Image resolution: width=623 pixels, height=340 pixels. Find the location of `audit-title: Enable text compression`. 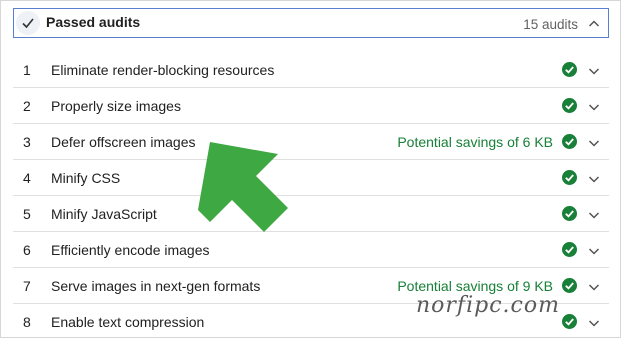

audit-title: Enable text compression is located at coordinates (128, 322).